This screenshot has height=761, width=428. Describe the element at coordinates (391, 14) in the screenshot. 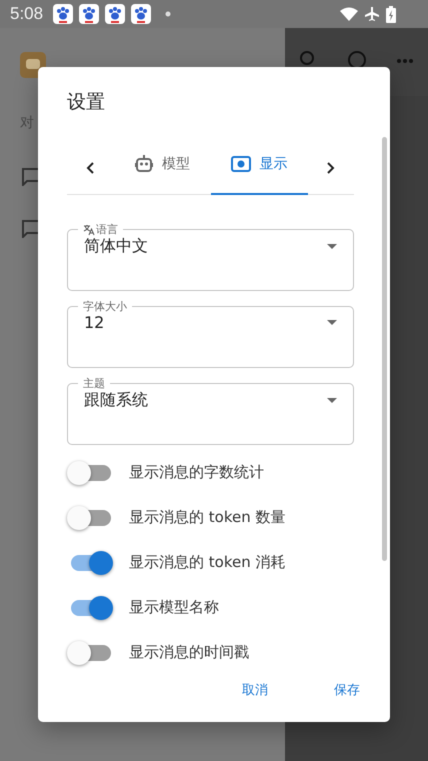

I see `battery-icon` at that location.